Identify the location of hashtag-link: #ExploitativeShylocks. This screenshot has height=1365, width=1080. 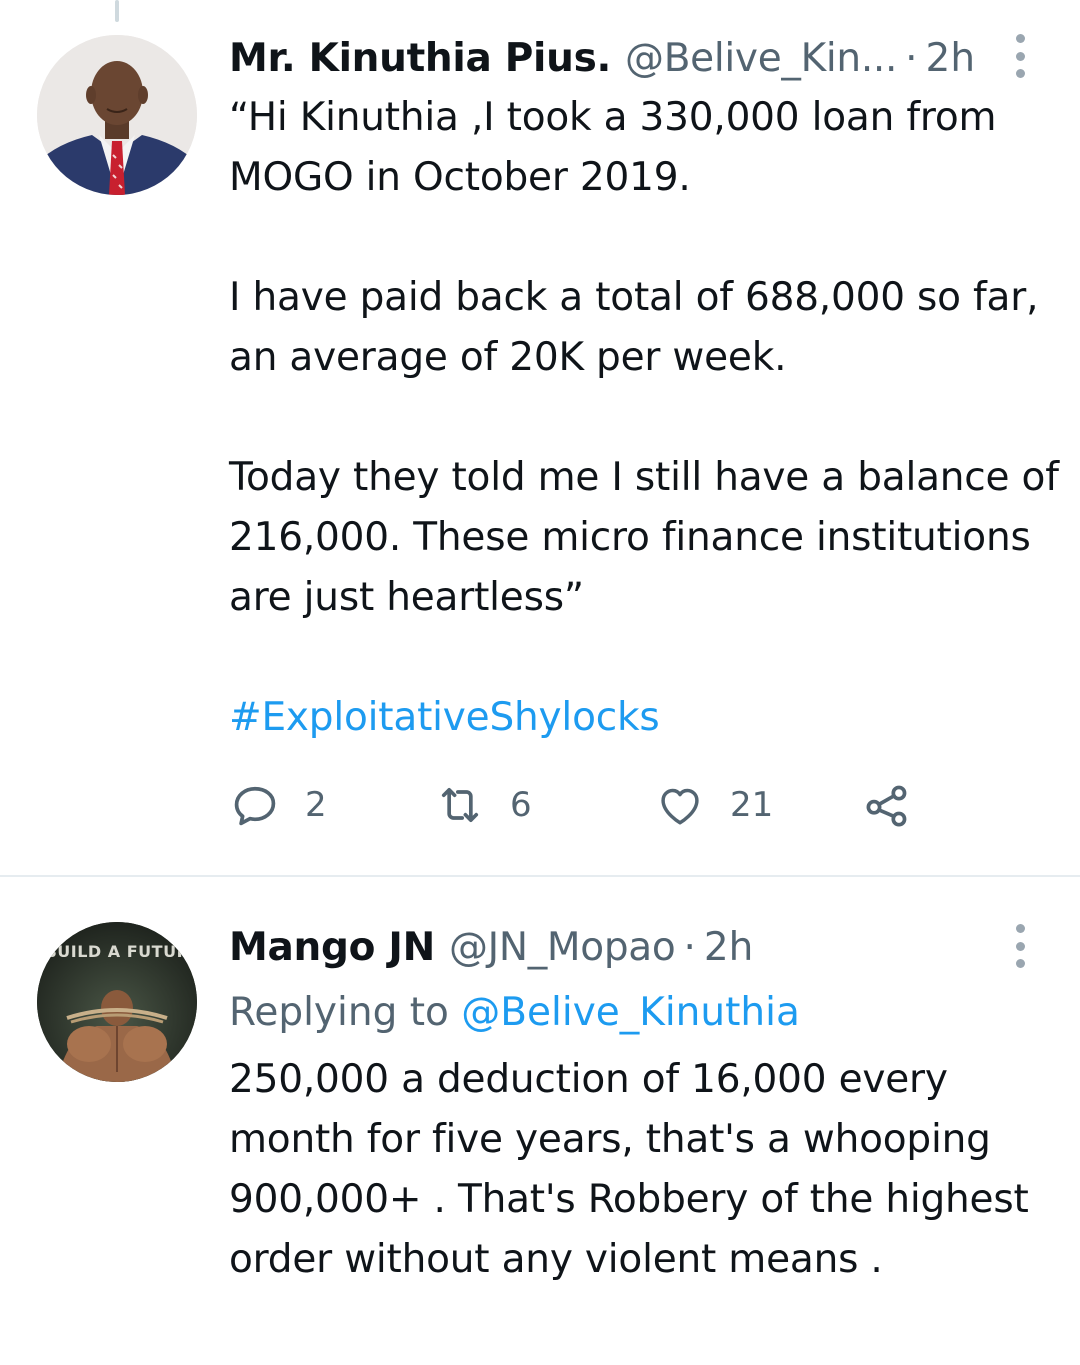
(644, 718).